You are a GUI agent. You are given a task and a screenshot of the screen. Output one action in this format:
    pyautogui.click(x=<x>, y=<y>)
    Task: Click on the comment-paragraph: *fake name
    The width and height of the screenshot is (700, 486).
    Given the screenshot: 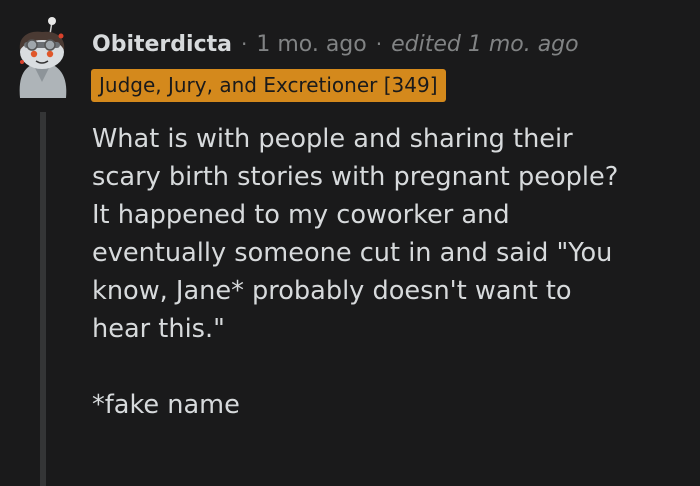 What is the action you would take?
    pyautogui.click(x=166, y=405)
    